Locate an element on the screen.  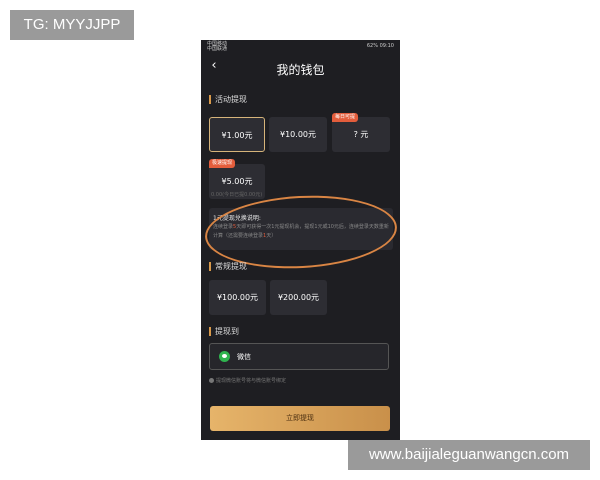
withdraw-method-wechat: 微信 is located at coordinates (299, 356).